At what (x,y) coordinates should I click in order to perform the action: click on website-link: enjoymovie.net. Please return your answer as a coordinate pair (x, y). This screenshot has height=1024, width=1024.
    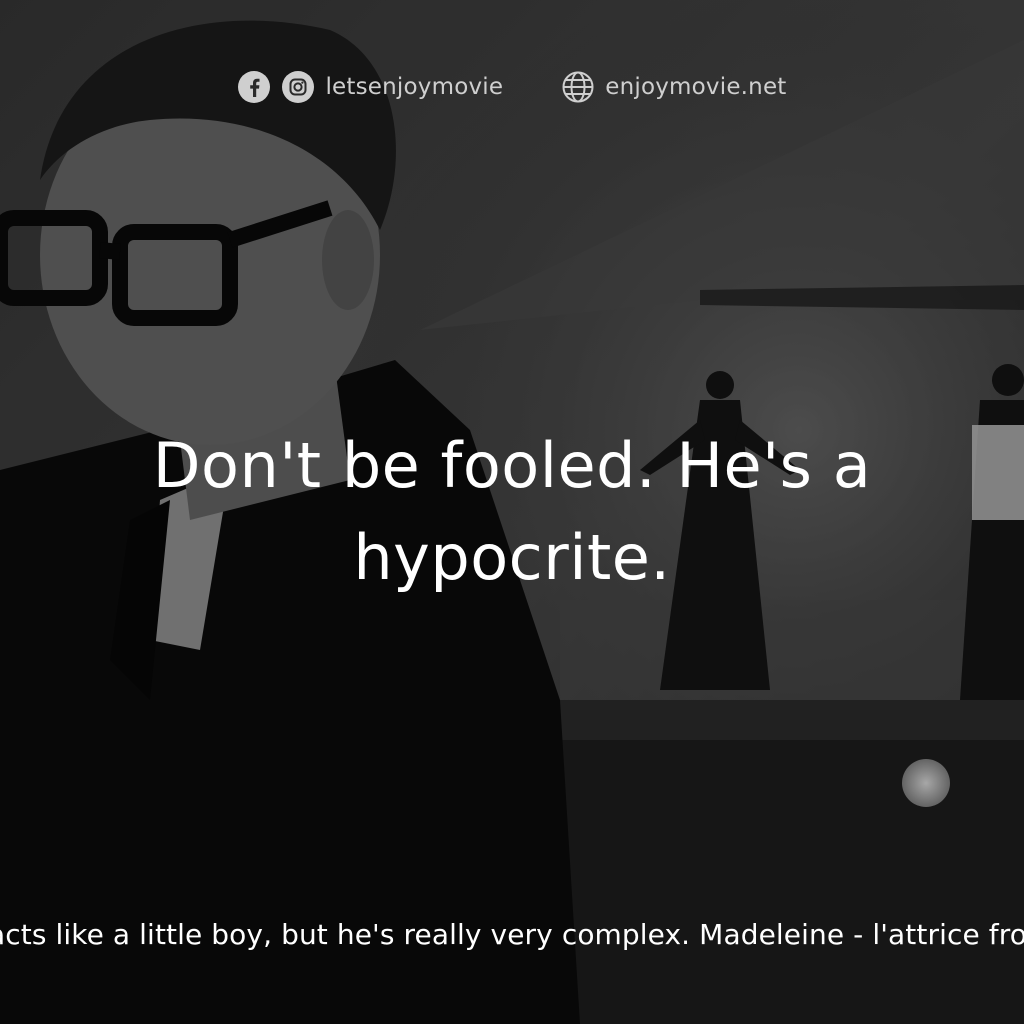
    Looking at the image, I should click on (695, 87).